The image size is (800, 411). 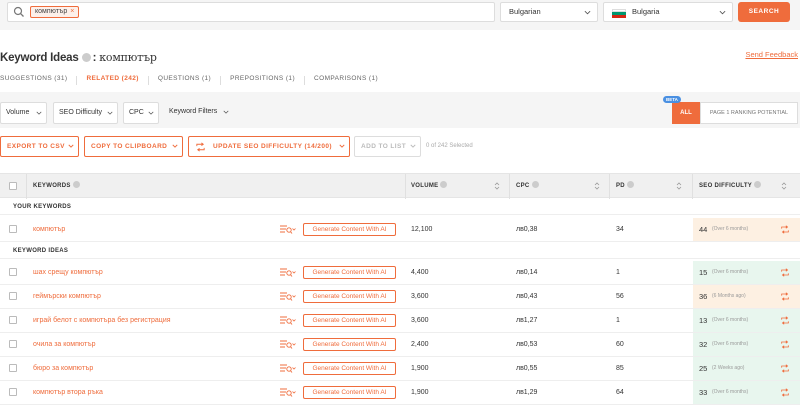 I want to click on seo-difficulty-filter: SEO Difficulty, so click(x=85, y=113).